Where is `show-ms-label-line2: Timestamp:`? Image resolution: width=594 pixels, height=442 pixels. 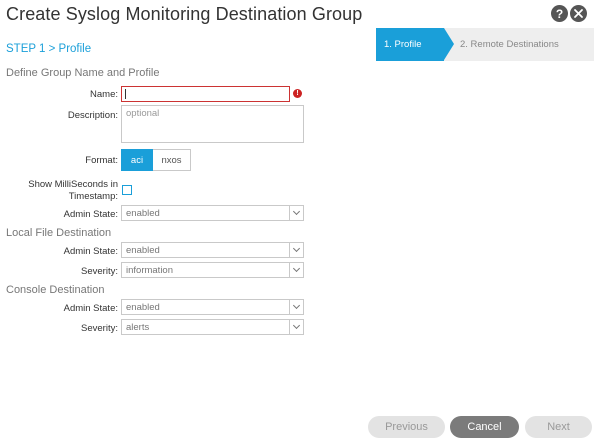
show-ms-label-line2: Timestamp: is located at coordinates (93, 196).